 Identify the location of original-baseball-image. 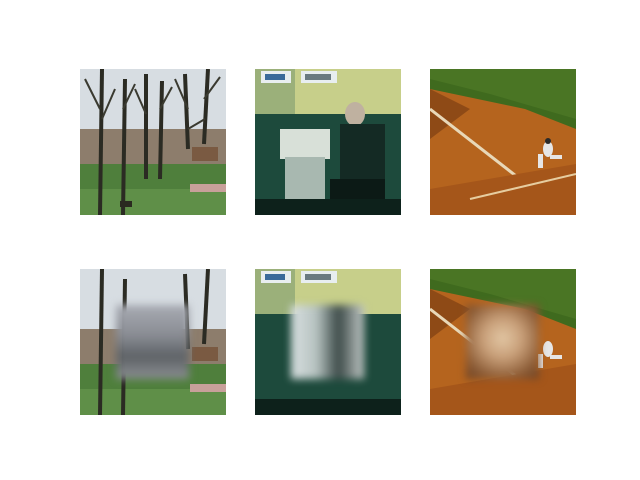
(503, 142).